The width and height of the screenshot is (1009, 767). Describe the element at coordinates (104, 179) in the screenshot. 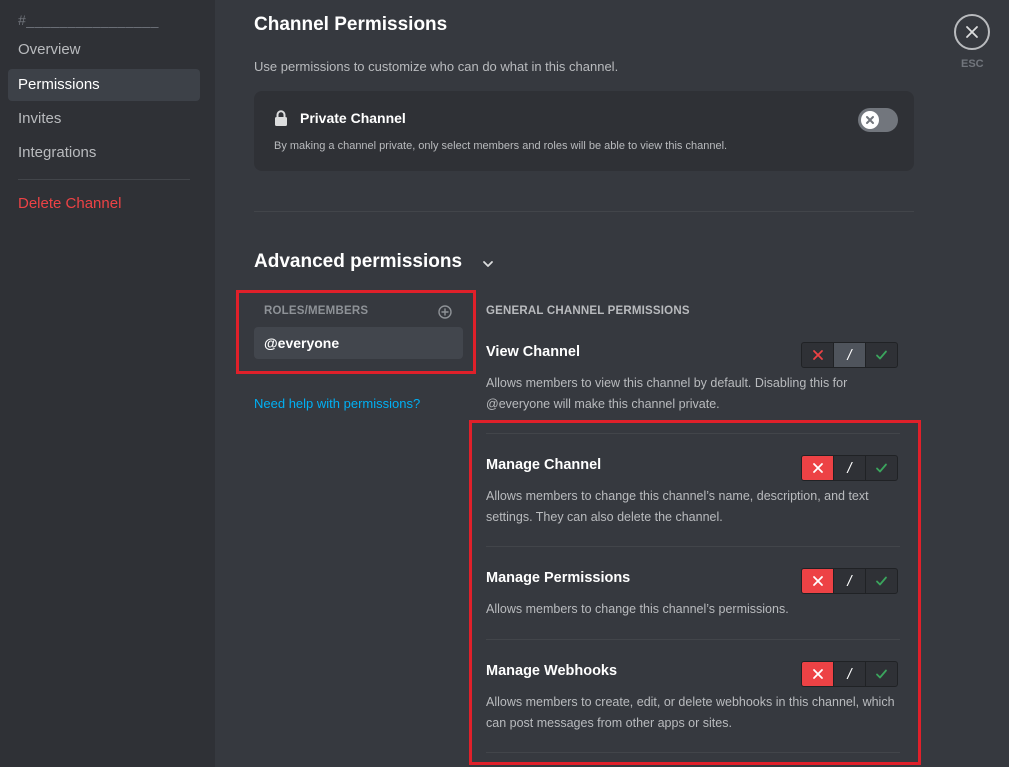

I see `sidebar-divider` at that location.